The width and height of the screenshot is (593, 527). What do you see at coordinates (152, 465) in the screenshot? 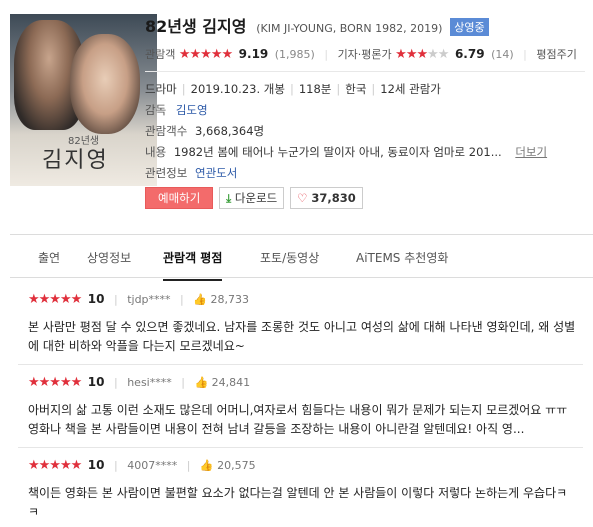
I see `review-user: 4007****` at bounding box center [152, 465].